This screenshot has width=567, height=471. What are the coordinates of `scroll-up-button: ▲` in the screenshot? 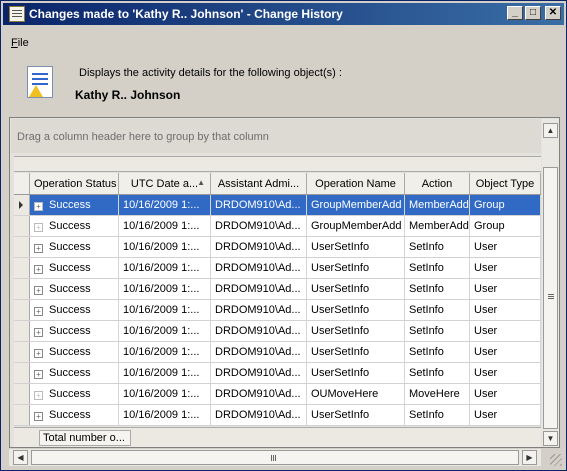 It's located at (550, 130).